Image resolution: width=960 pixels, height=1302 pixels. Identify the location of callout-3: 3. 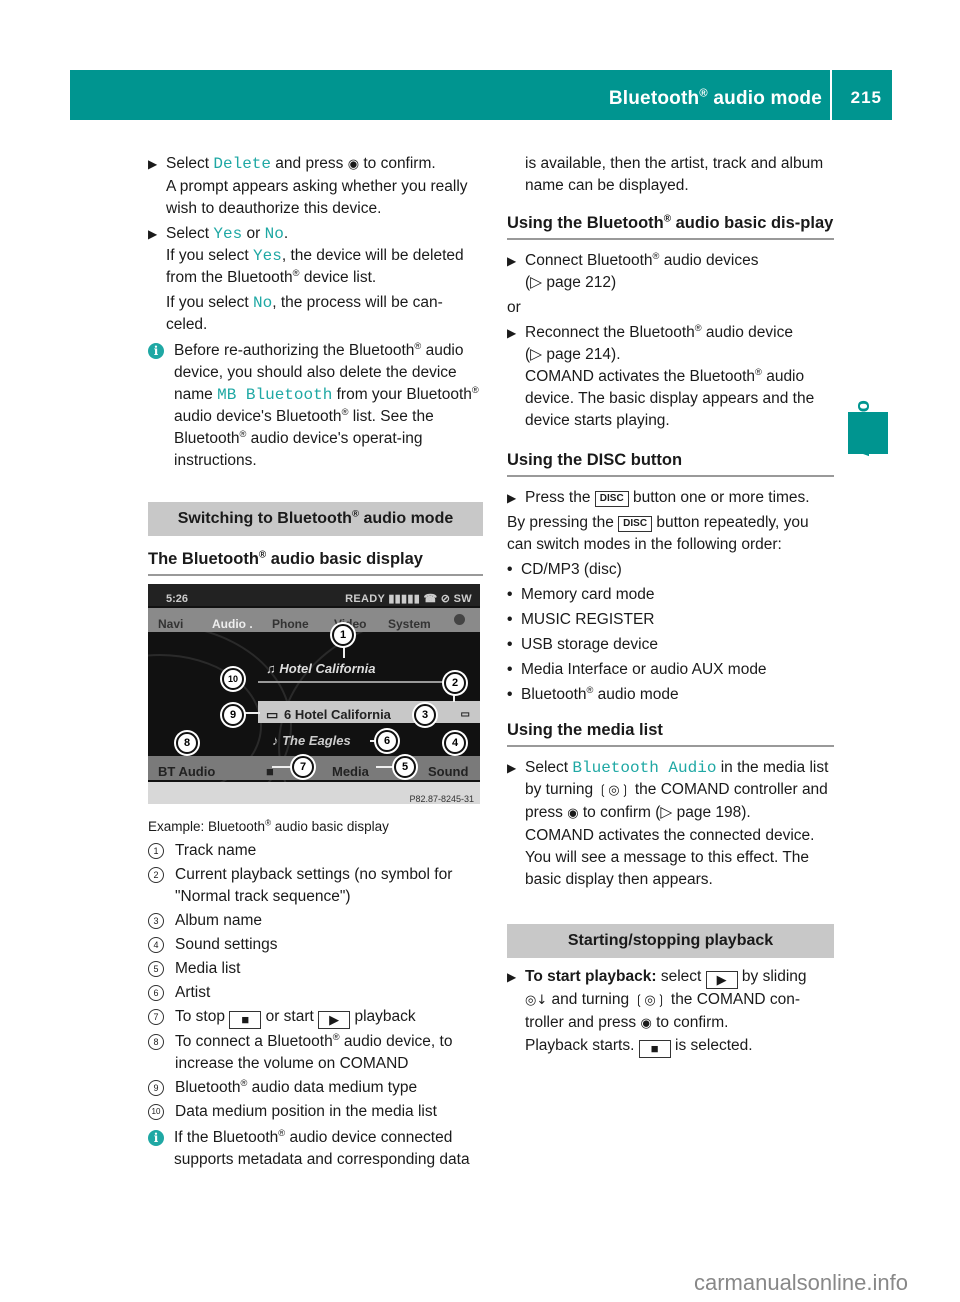
(425, 715).